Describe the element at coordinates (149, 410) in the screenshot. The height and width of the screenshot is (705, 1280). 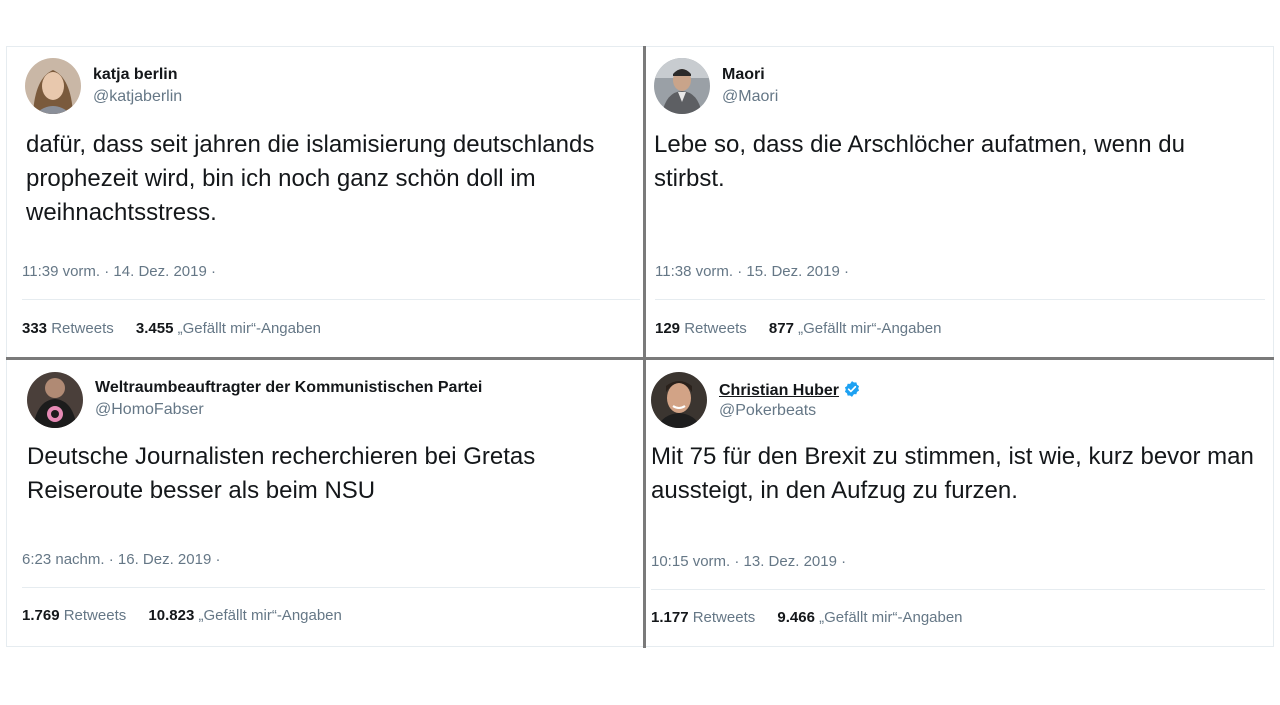
I see `user-handle: @HomoFabser` at that location.